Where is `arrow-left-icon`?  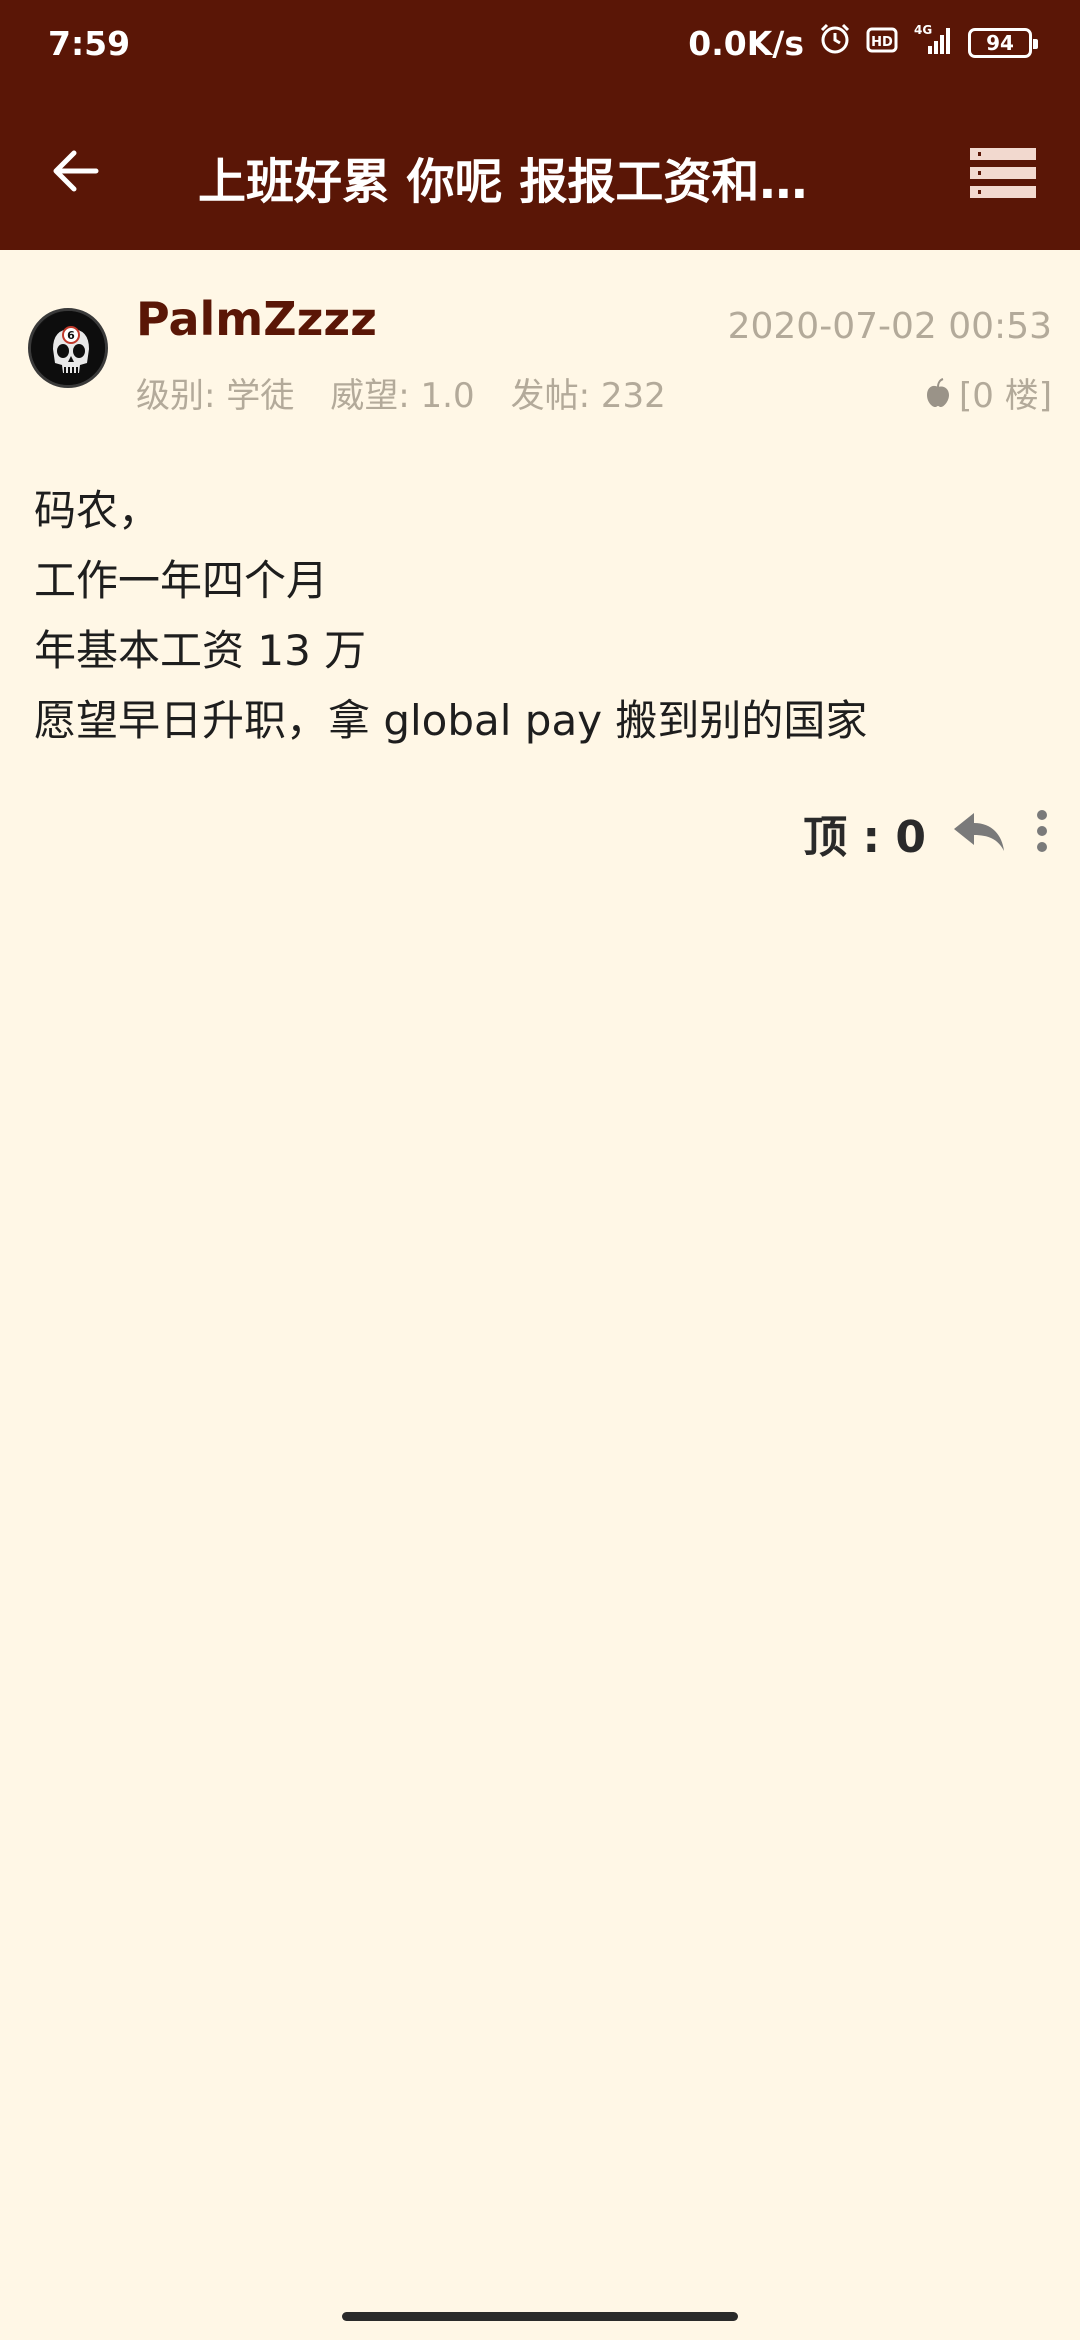
arrow-left-icon is located at coordinates (76, 171).